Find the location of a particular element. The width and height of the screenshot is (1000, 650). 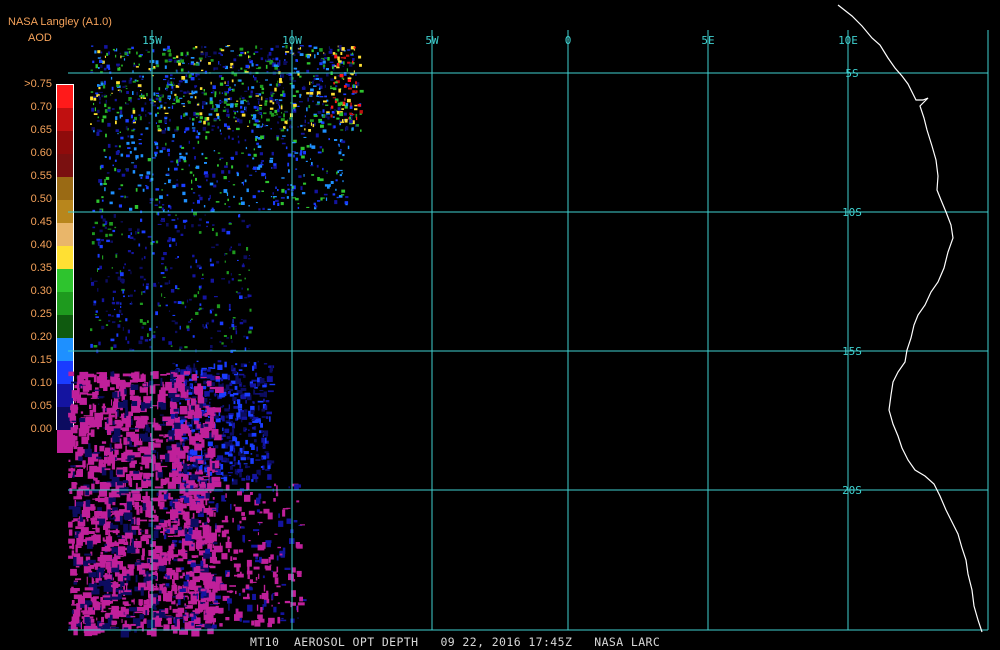

lon-label: 10W is located at coordinates (292, 40).